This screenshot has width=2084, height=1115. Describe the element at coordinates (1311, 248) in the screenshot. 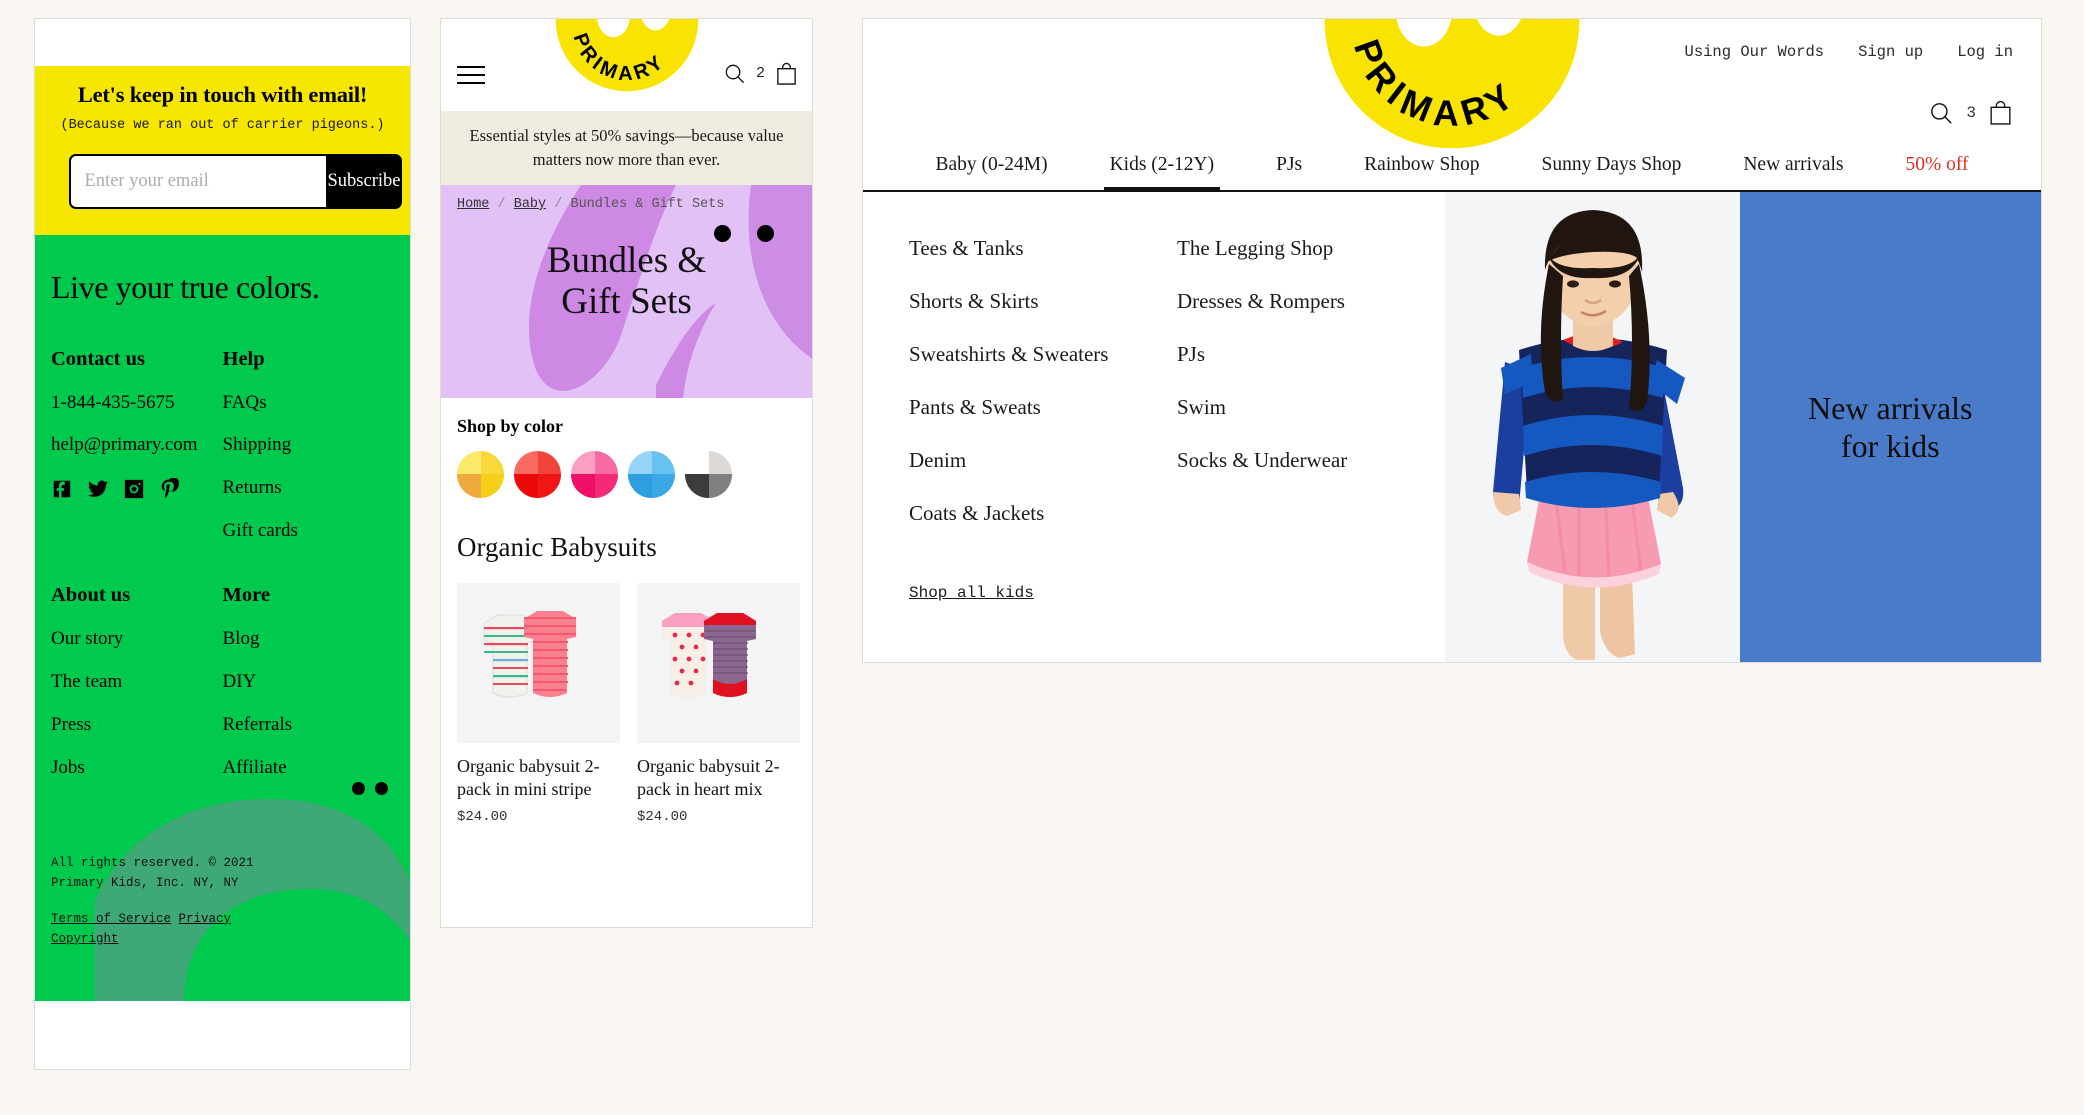

I see `mega-link-legging-shop: The Legging Shop` at that location.